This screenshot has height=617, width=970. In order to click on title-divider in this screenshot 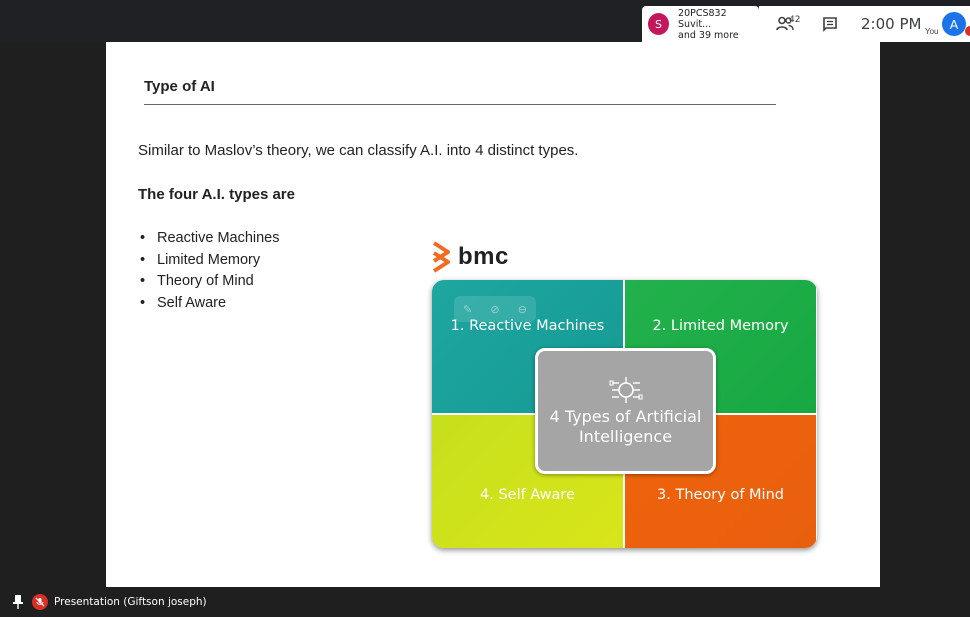, I will do `click(460, 104)`.